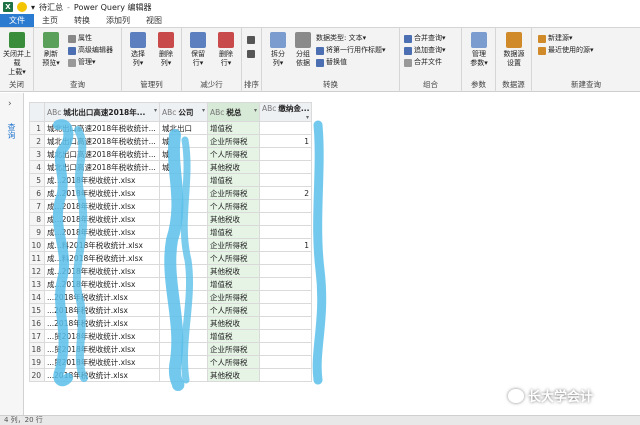 This screenshot has width=640, height=425. I want to click on status-text: 4 列，20 行, so click(23, 420).